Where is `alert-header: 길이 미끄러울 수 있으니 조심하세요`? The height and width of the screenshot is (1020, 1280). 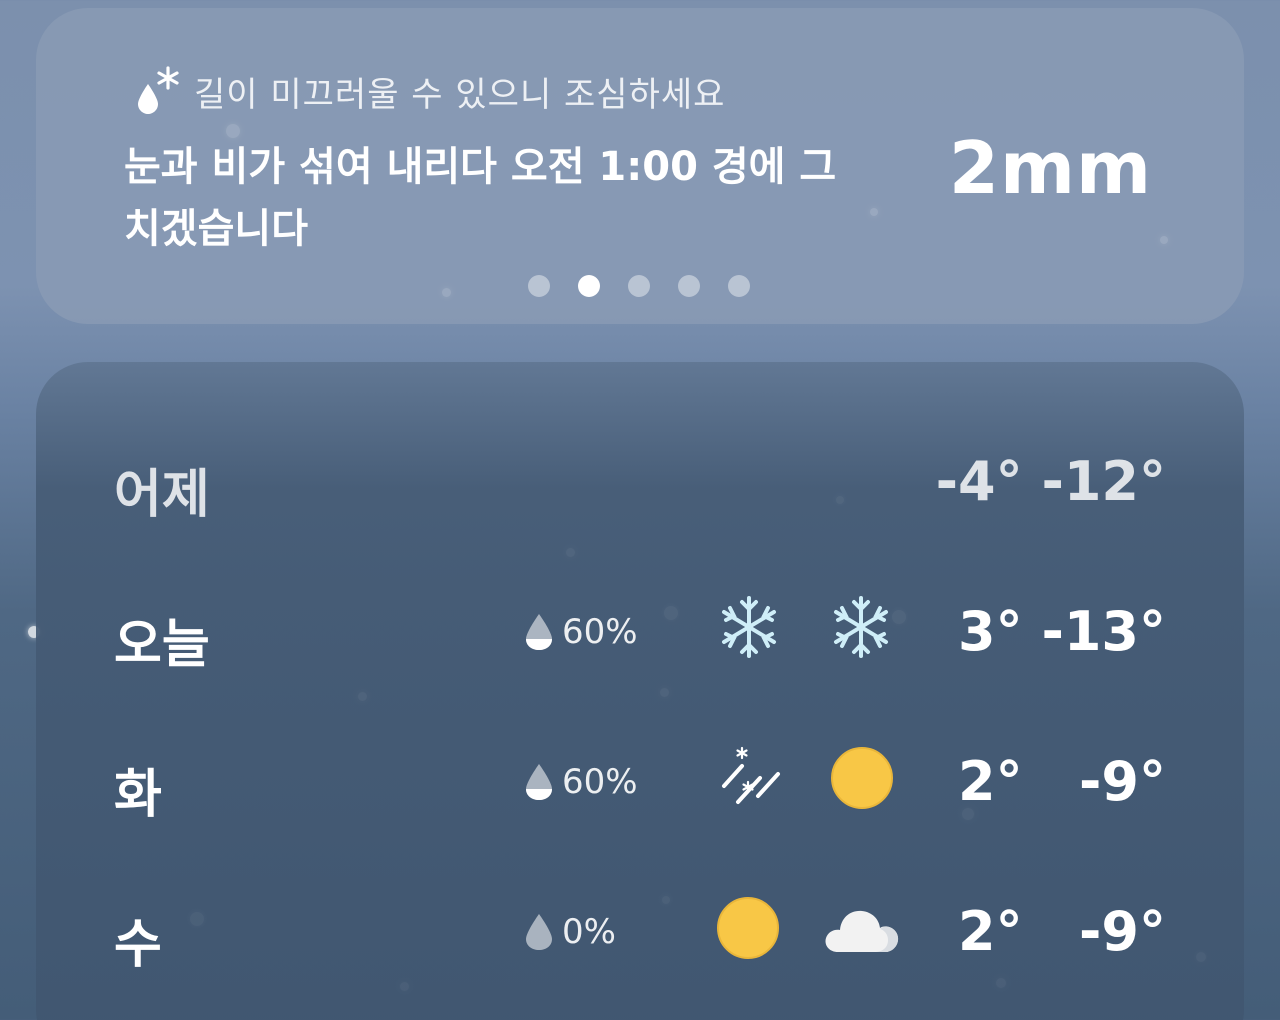
alert-header: 길이 미끄러울 수 있으니 조심하세요 is located at coordinates (429, 91).